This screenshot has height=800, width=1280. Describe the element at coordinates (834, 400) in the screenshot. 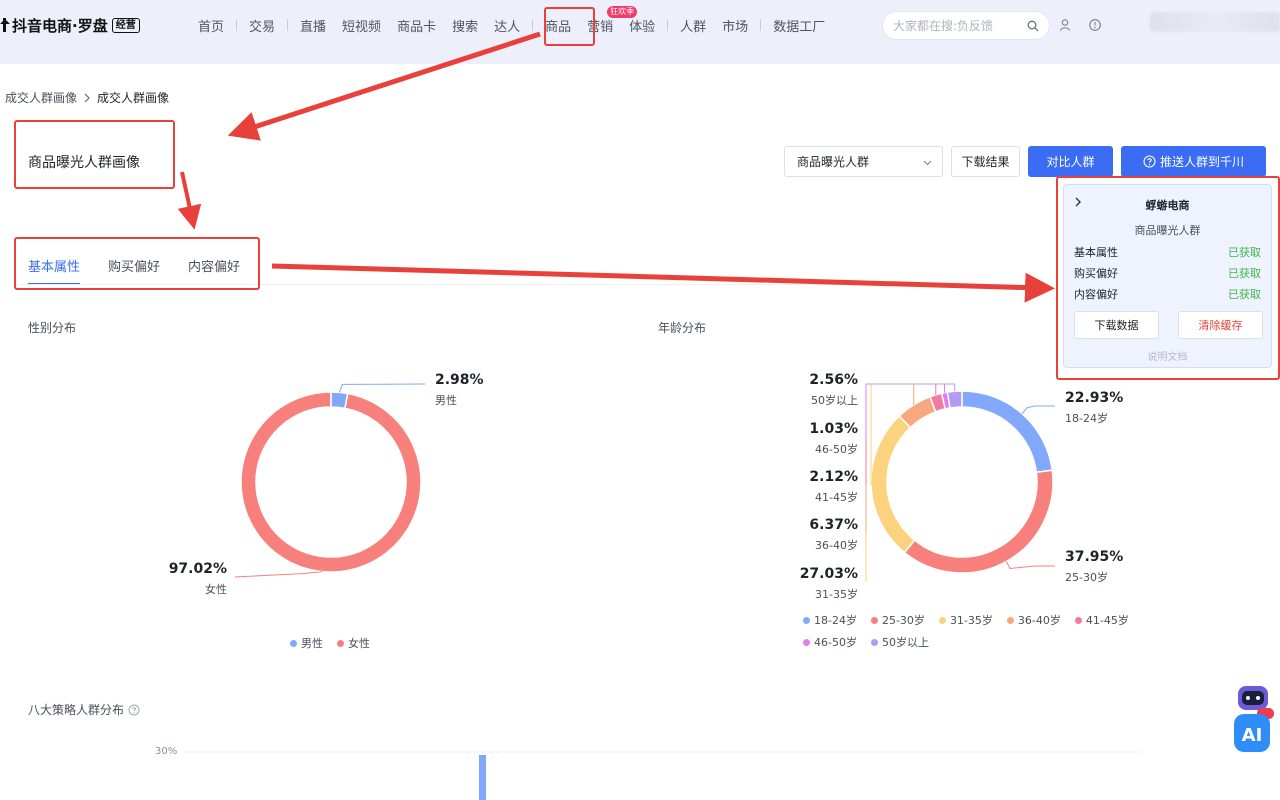

I see `age-category-label-6: 50岁以上` at that location.